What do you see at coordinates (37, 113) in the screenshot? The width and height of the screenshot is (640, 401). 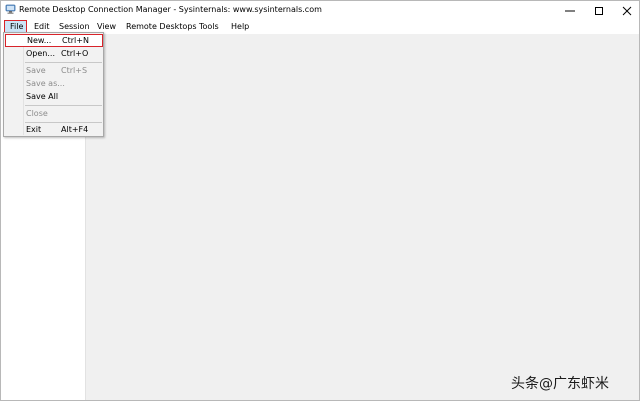 I see `menu-item-label: Close` at bounding box center [37, 113].